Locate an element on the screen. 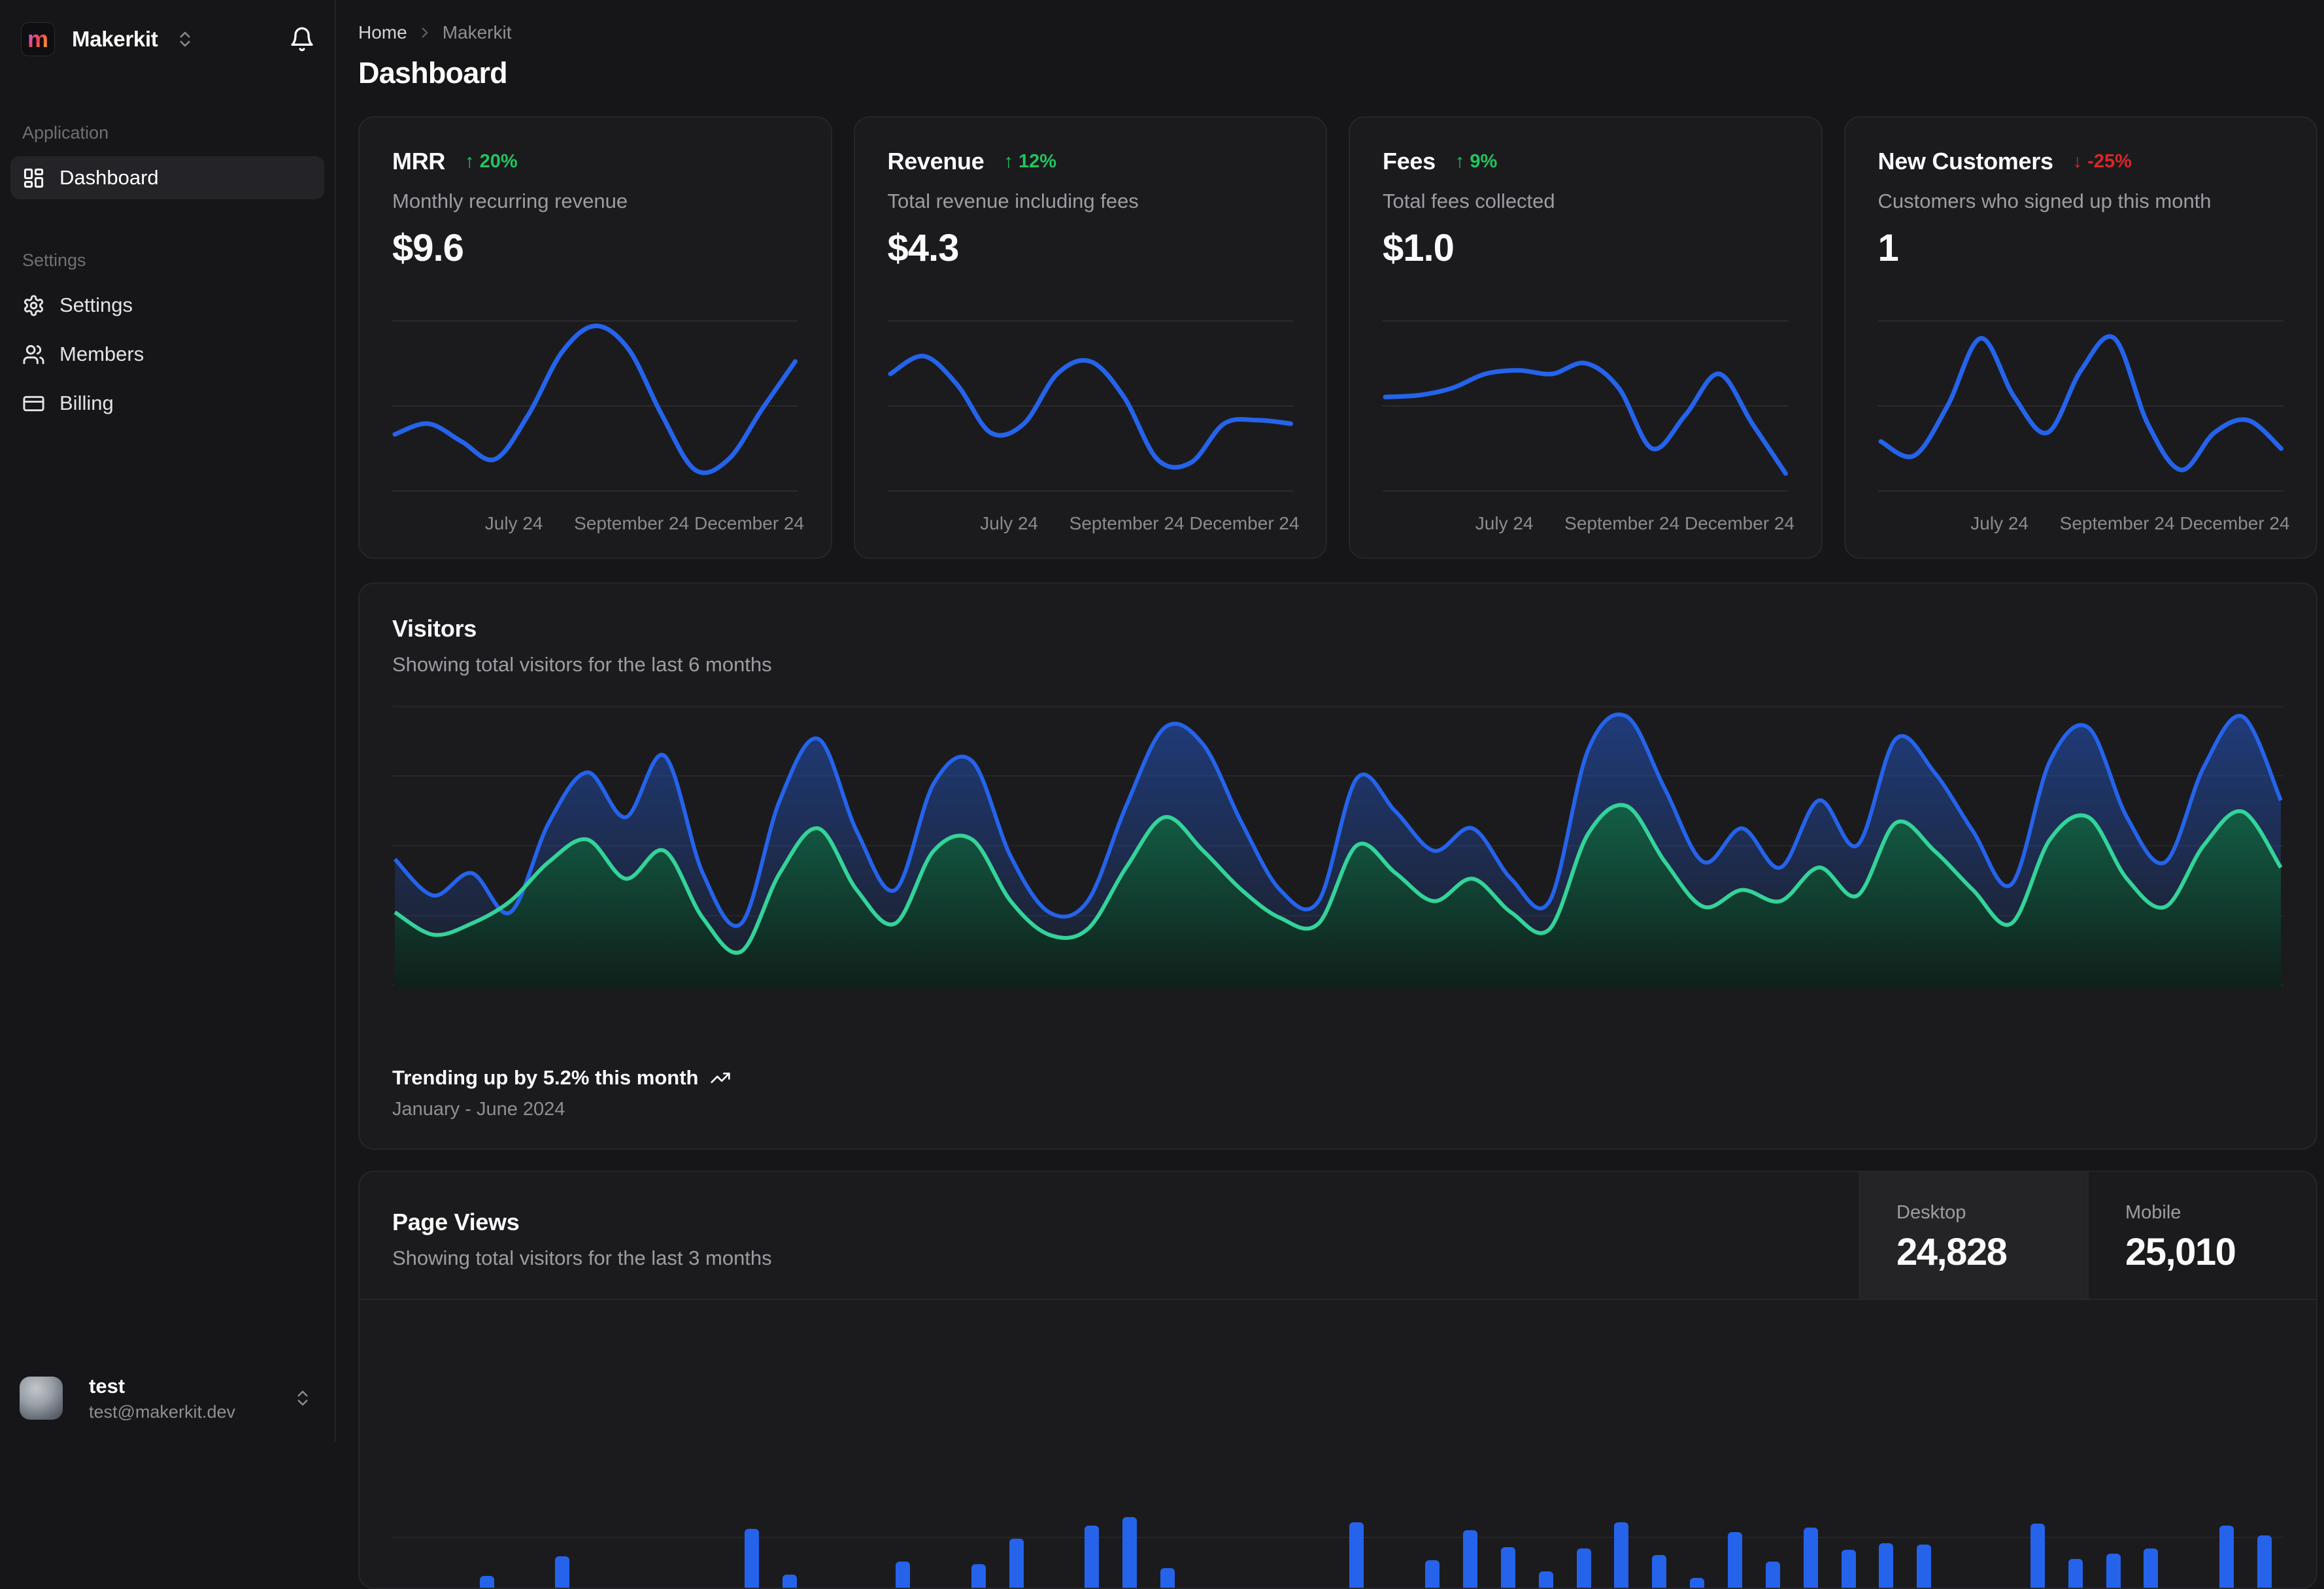 Image resolution: width=2324 pixels, height=1589 pixels. sidebar-item-dashboard: Dashboard is located at coordinates (167, 177).